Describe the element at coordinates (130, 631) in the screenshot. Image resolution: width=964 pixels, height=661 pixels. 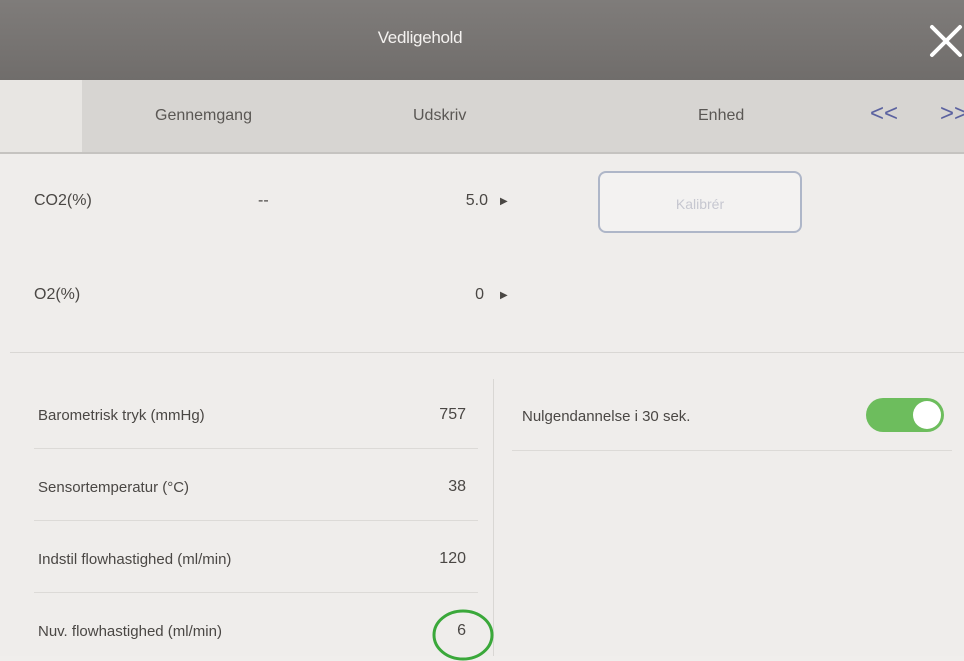
I see `current-flow-rate-label: Nuv. flowhastighed (ml/min)` at that location.